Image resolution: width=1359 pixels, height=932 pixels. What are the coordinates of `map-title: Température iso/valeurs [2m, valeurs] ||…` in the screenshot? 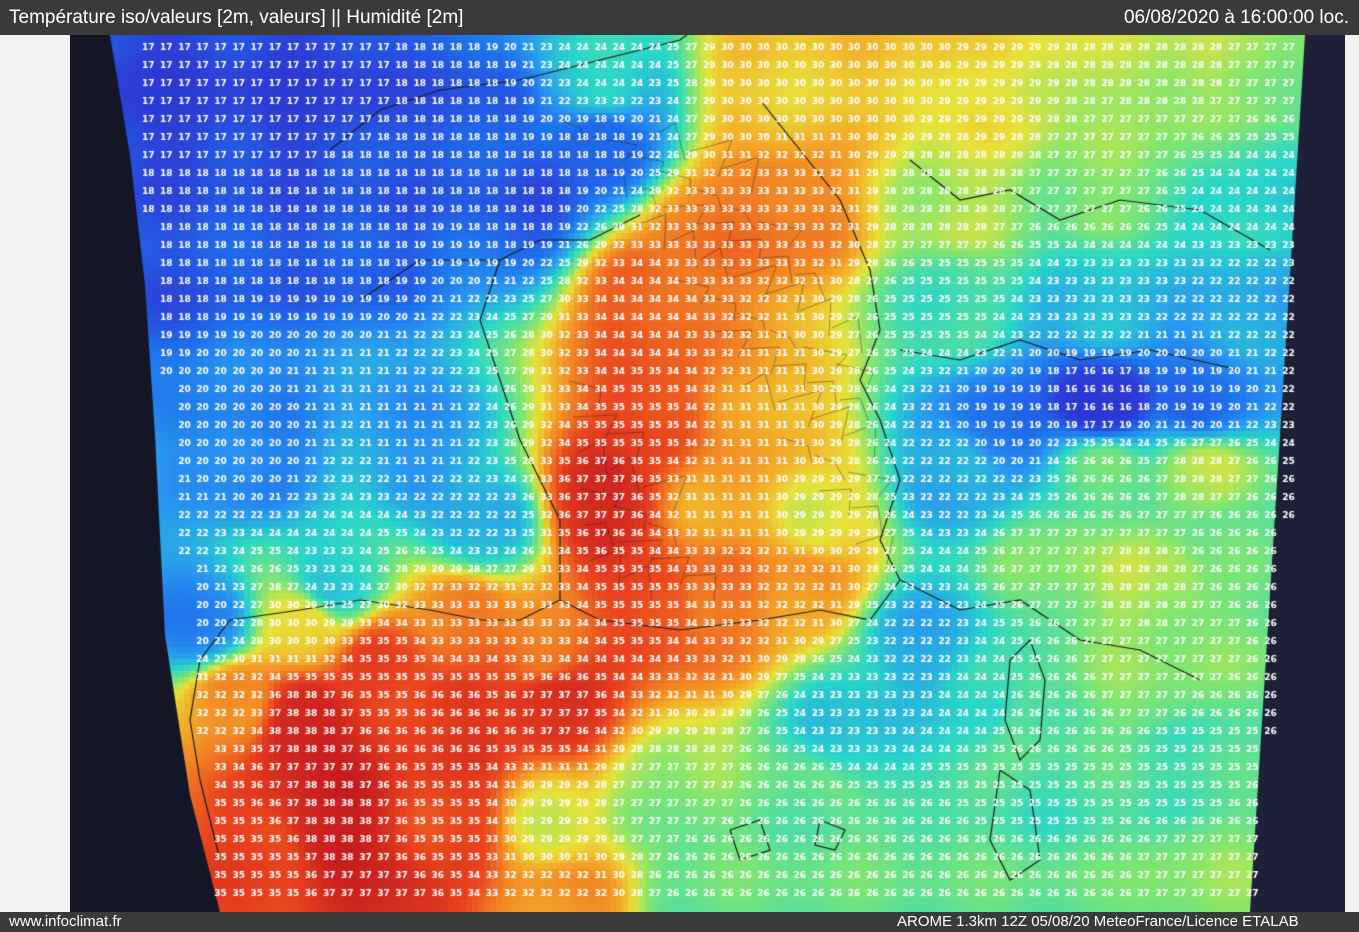 It's located at (236, 17).